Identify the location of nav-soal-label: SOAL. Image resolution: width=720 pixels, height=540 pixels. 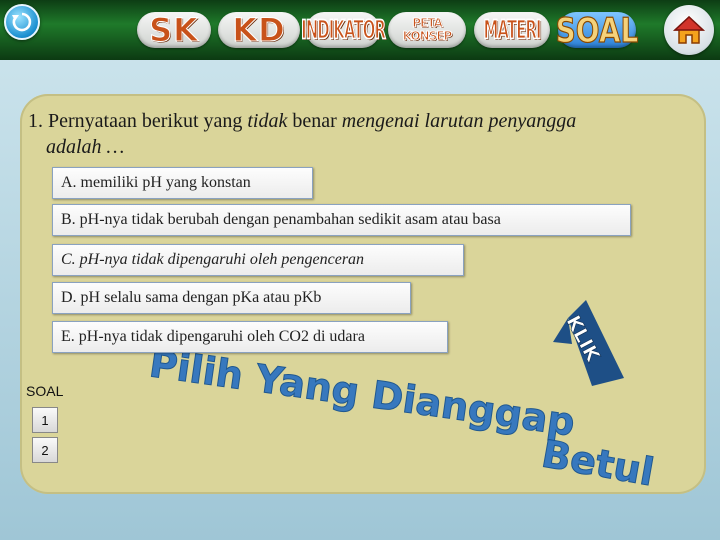
(597, 30).